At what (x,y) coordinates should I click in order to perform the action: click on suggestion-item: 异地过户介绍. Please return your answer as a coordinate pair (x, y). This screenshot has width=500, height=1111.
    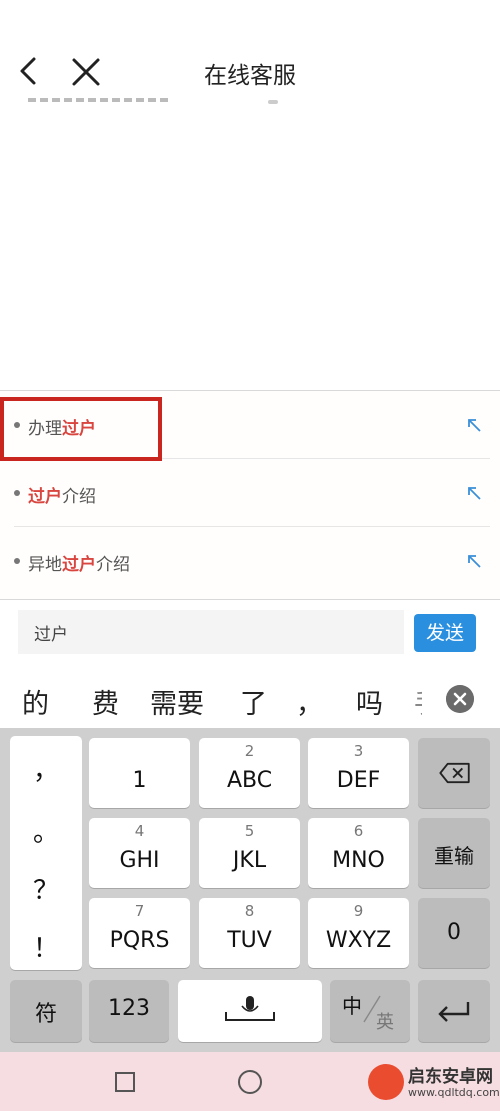
    Looking at the image, I should click on (252, 561).